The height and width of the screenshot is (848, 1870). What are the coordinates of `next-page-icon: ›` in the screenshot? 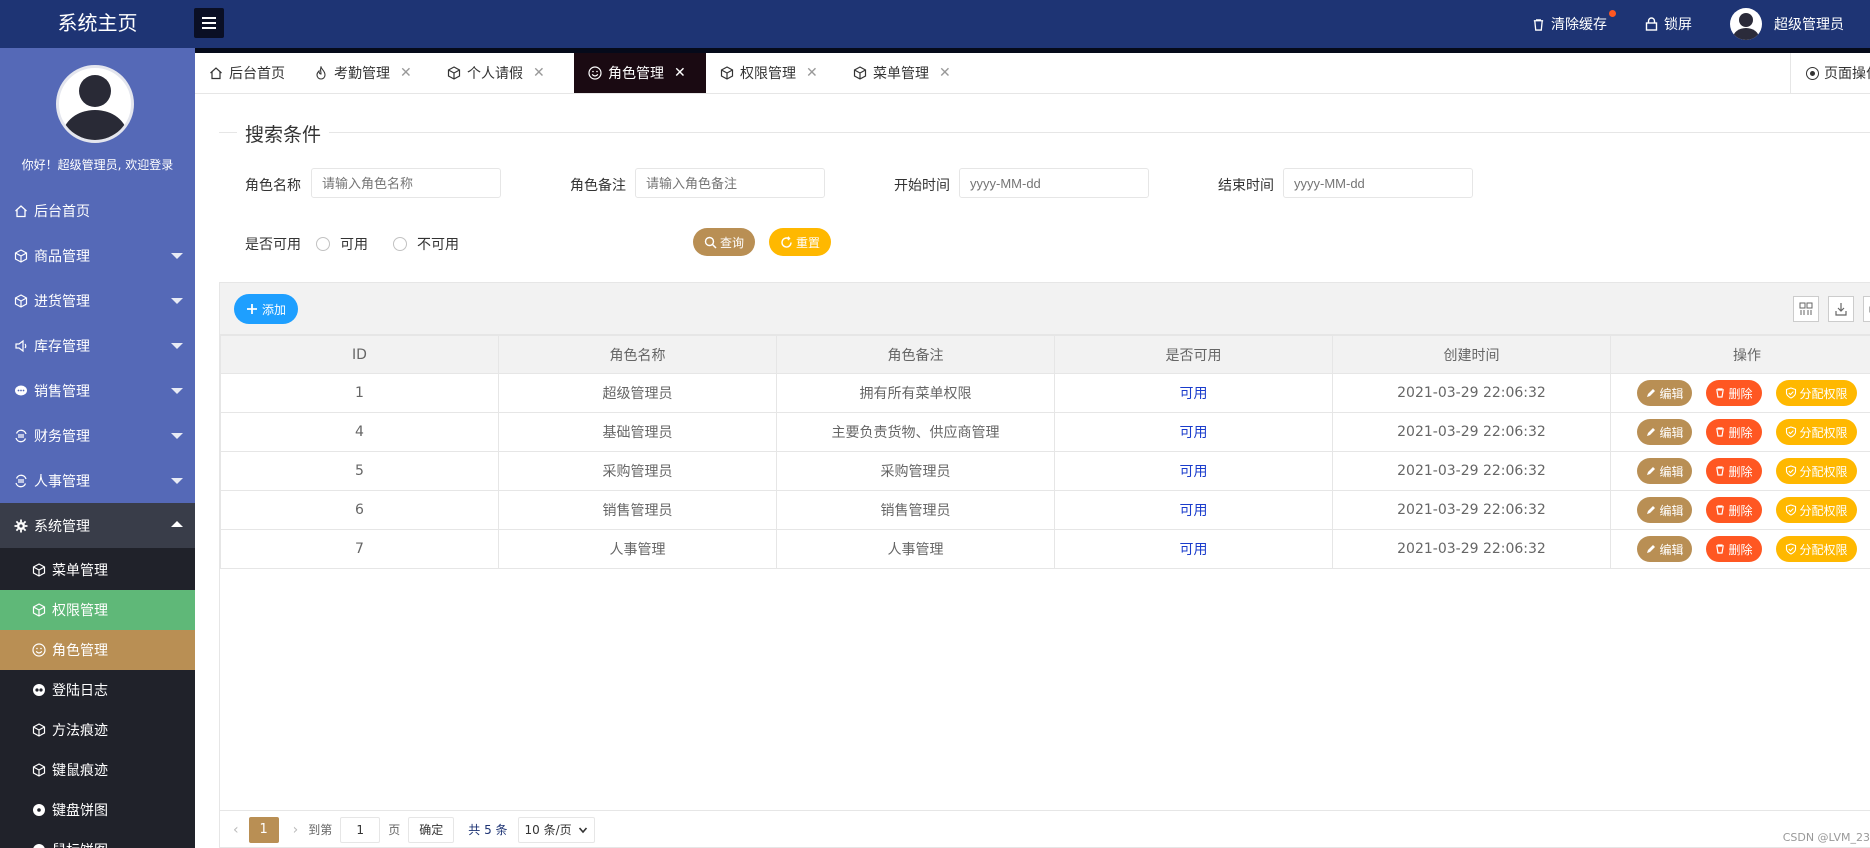 It's located at (296, 830).